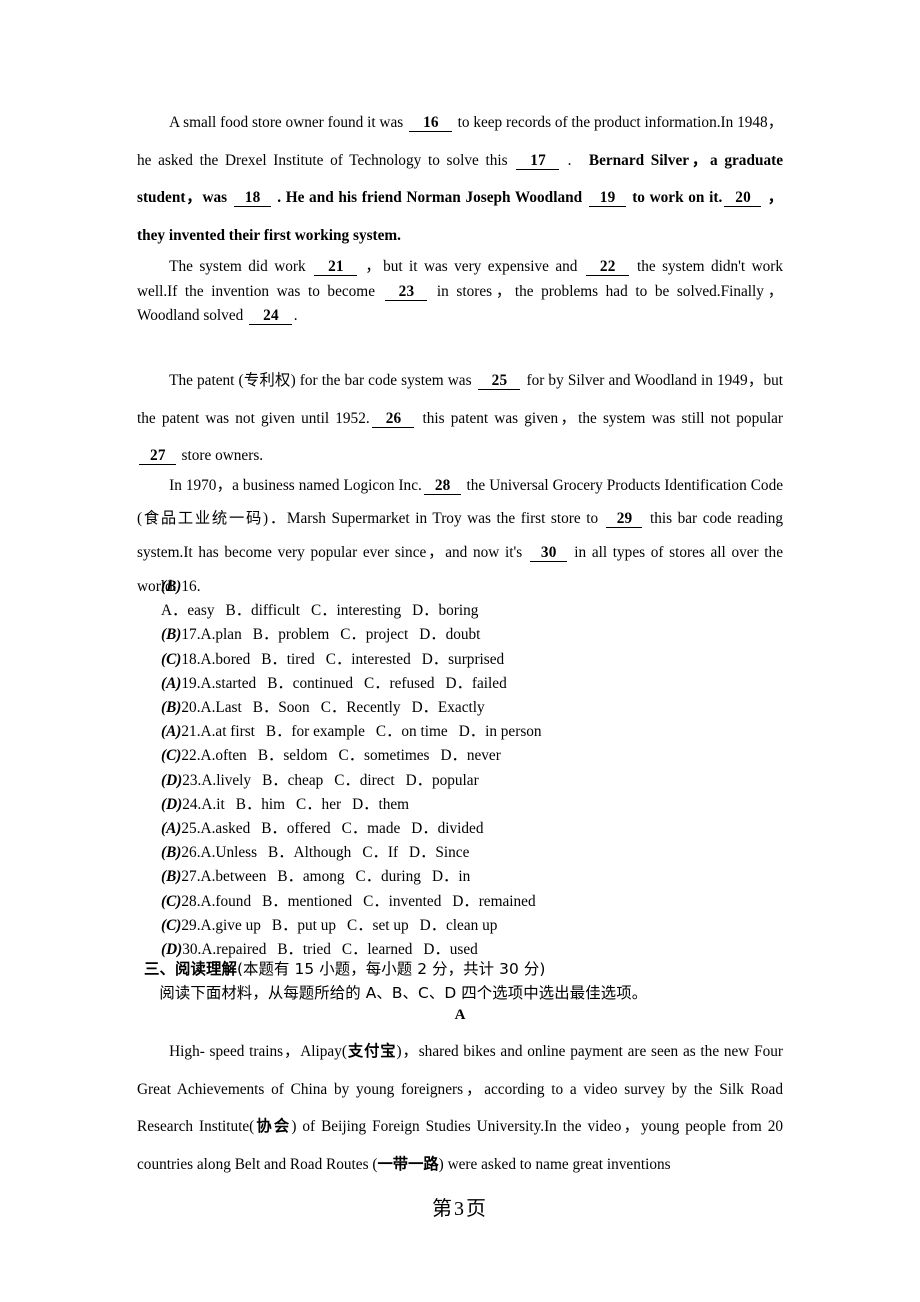  Describe the element at coordinates (307, 901) in the screenshot. I see `option-choice: B．mentioned` at that location.